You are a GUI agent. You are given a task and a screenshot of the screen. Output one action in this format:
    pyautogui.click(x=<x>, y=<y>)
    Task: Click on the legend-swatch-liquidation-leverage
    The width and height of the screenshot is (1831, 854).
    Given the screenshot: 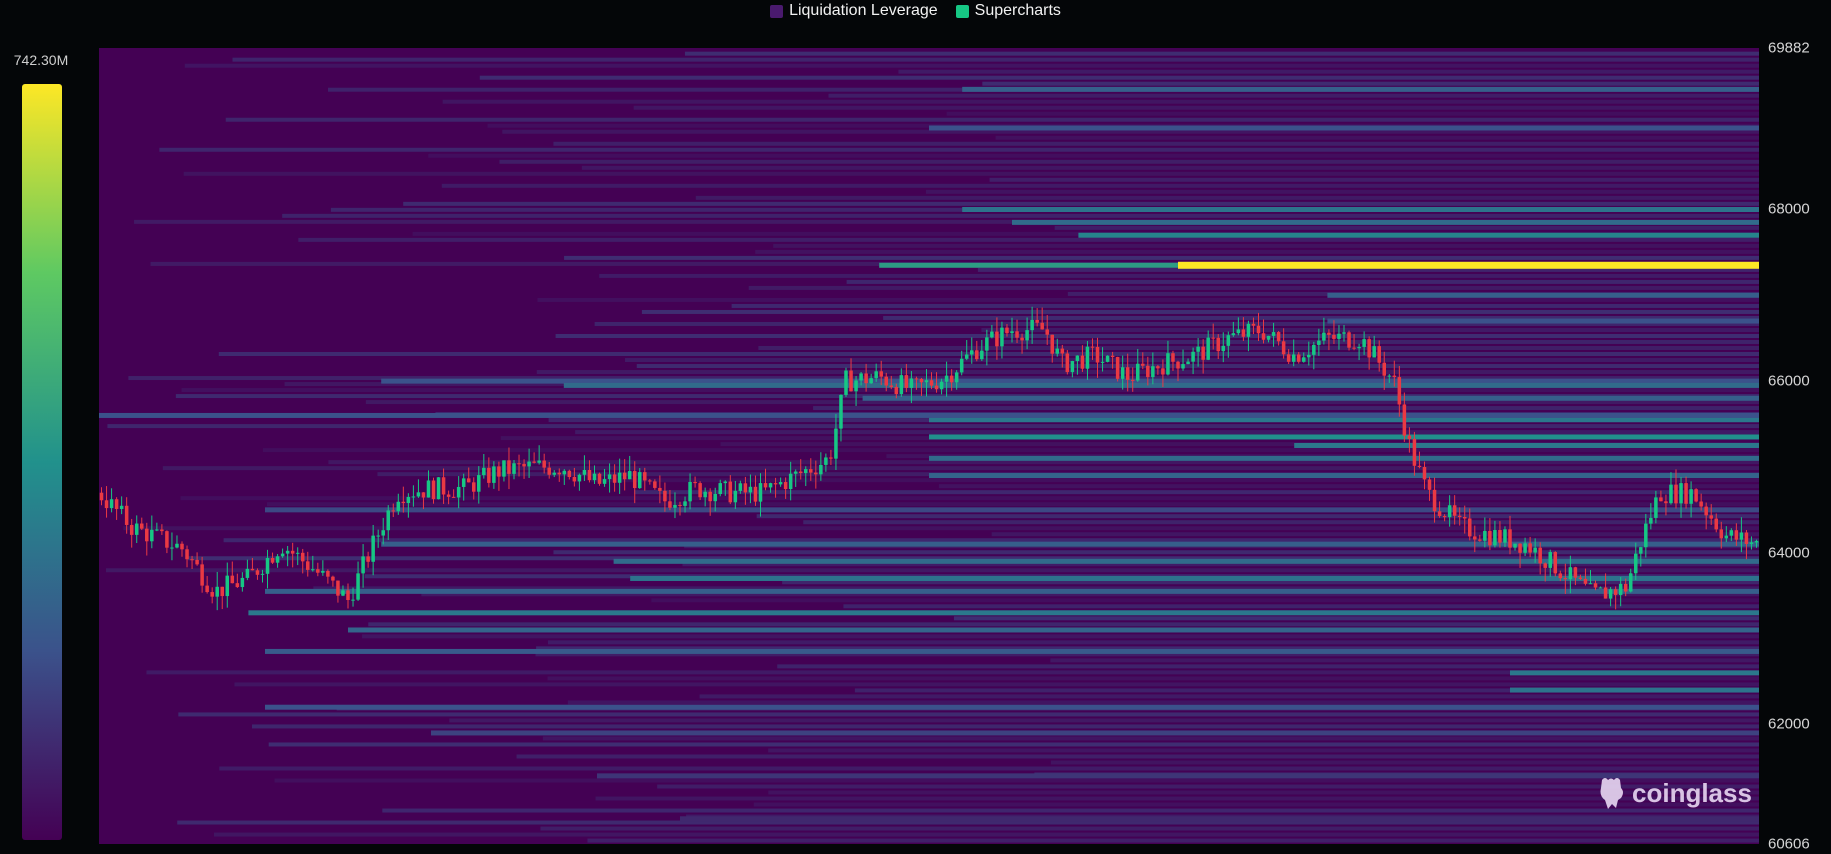 What is the action you would take?
    pyautogui.click(x=777, y=11)
    